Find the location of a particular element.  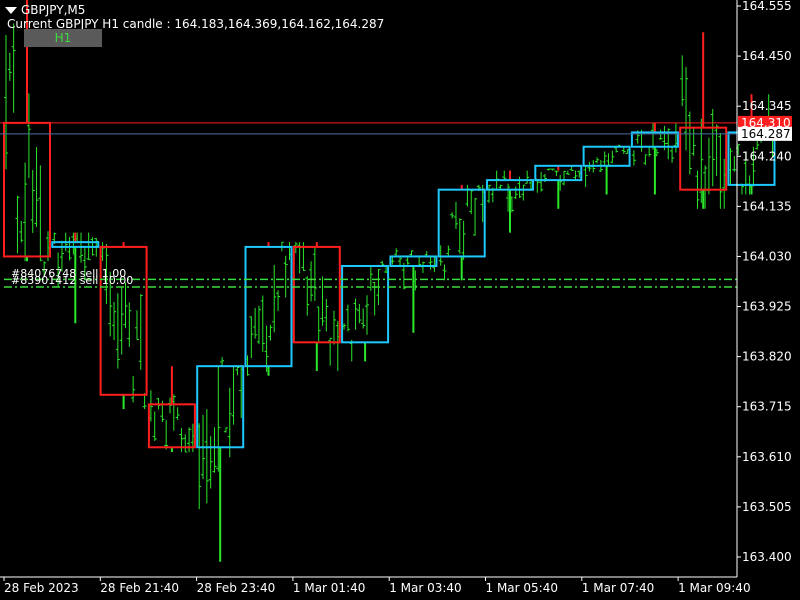

y-tick-label: 164.240 is located at coordinates (767, 156).